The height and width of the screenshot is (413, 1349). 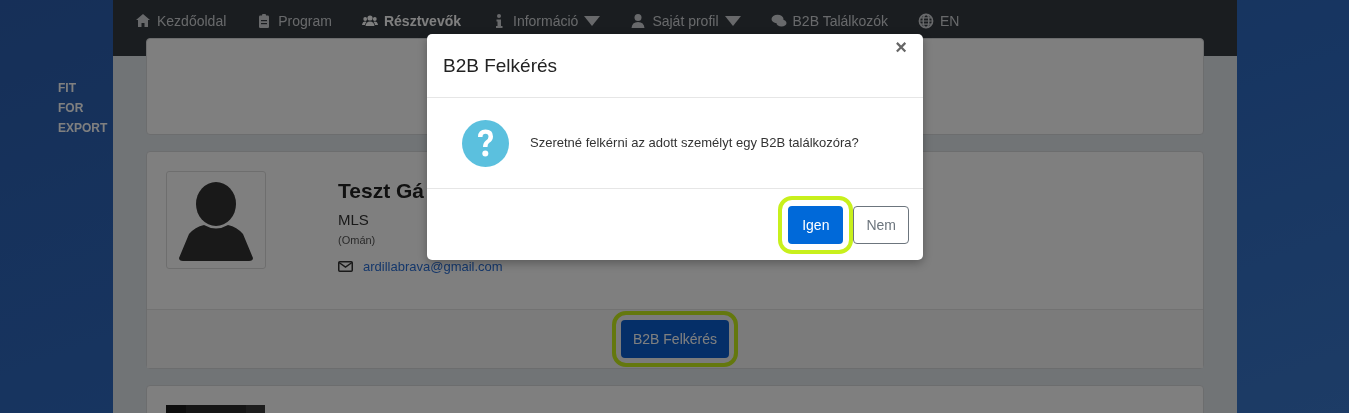 What do you see at coordinates (411, 21) in the screenshot?
I see `nav-link: Résztvevők` at bounding box center [411, 21].